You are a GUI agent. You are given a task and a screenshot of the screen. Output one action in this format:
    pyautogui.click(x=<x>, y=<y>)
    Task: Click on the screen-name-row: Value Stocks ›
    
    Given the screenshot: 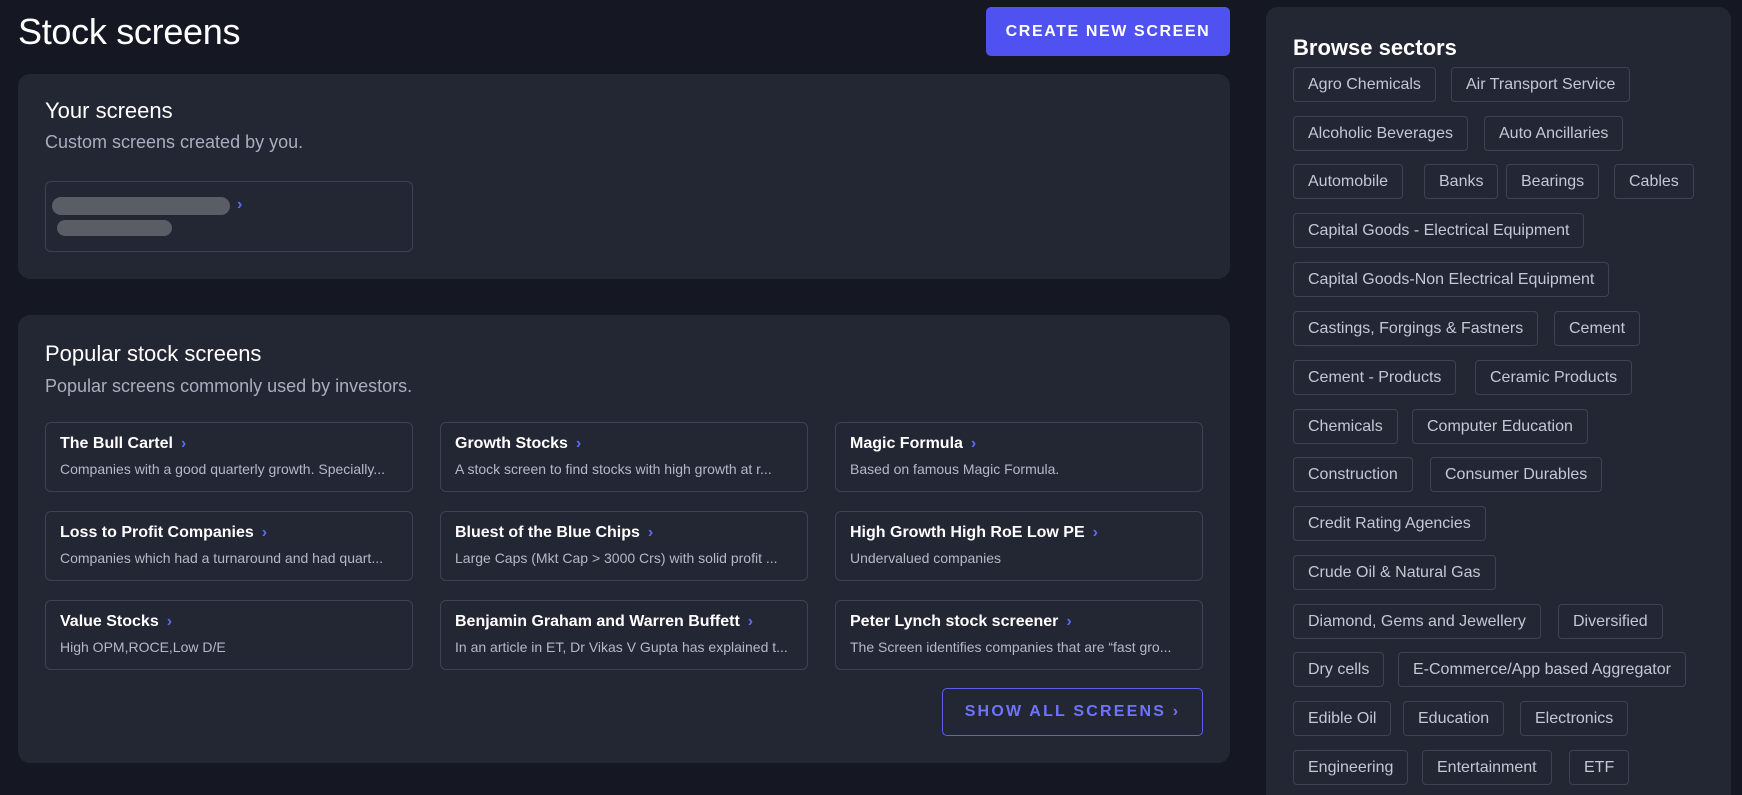 What is the action you would take?
    pyautogui.click(x=116, y=622)
    